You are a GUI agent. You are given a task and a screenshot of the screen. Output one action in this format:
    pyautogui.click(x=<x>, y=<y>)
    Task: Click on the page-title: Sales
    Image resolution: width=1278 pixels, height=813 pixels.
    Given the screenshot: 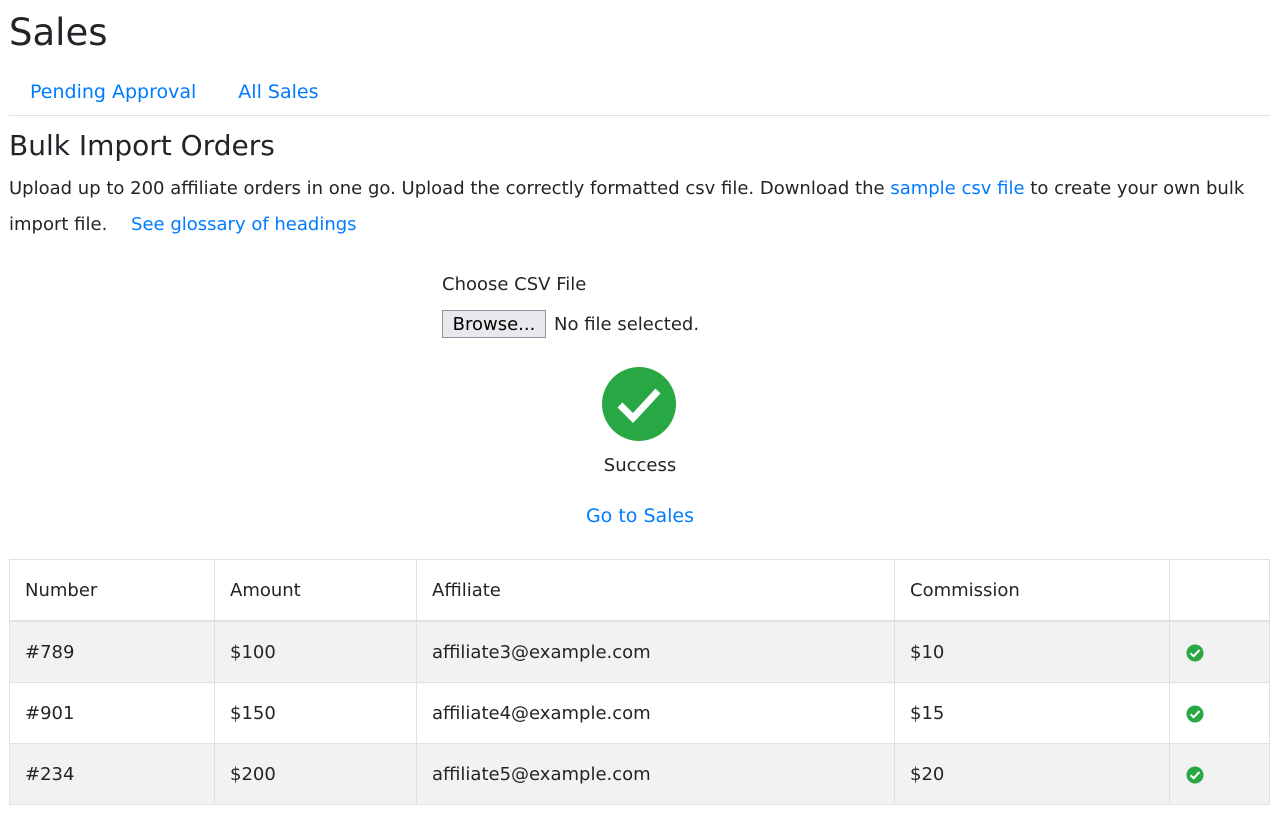 What is the action you would take?
    pyautogui.click(x=58, y=32)
    